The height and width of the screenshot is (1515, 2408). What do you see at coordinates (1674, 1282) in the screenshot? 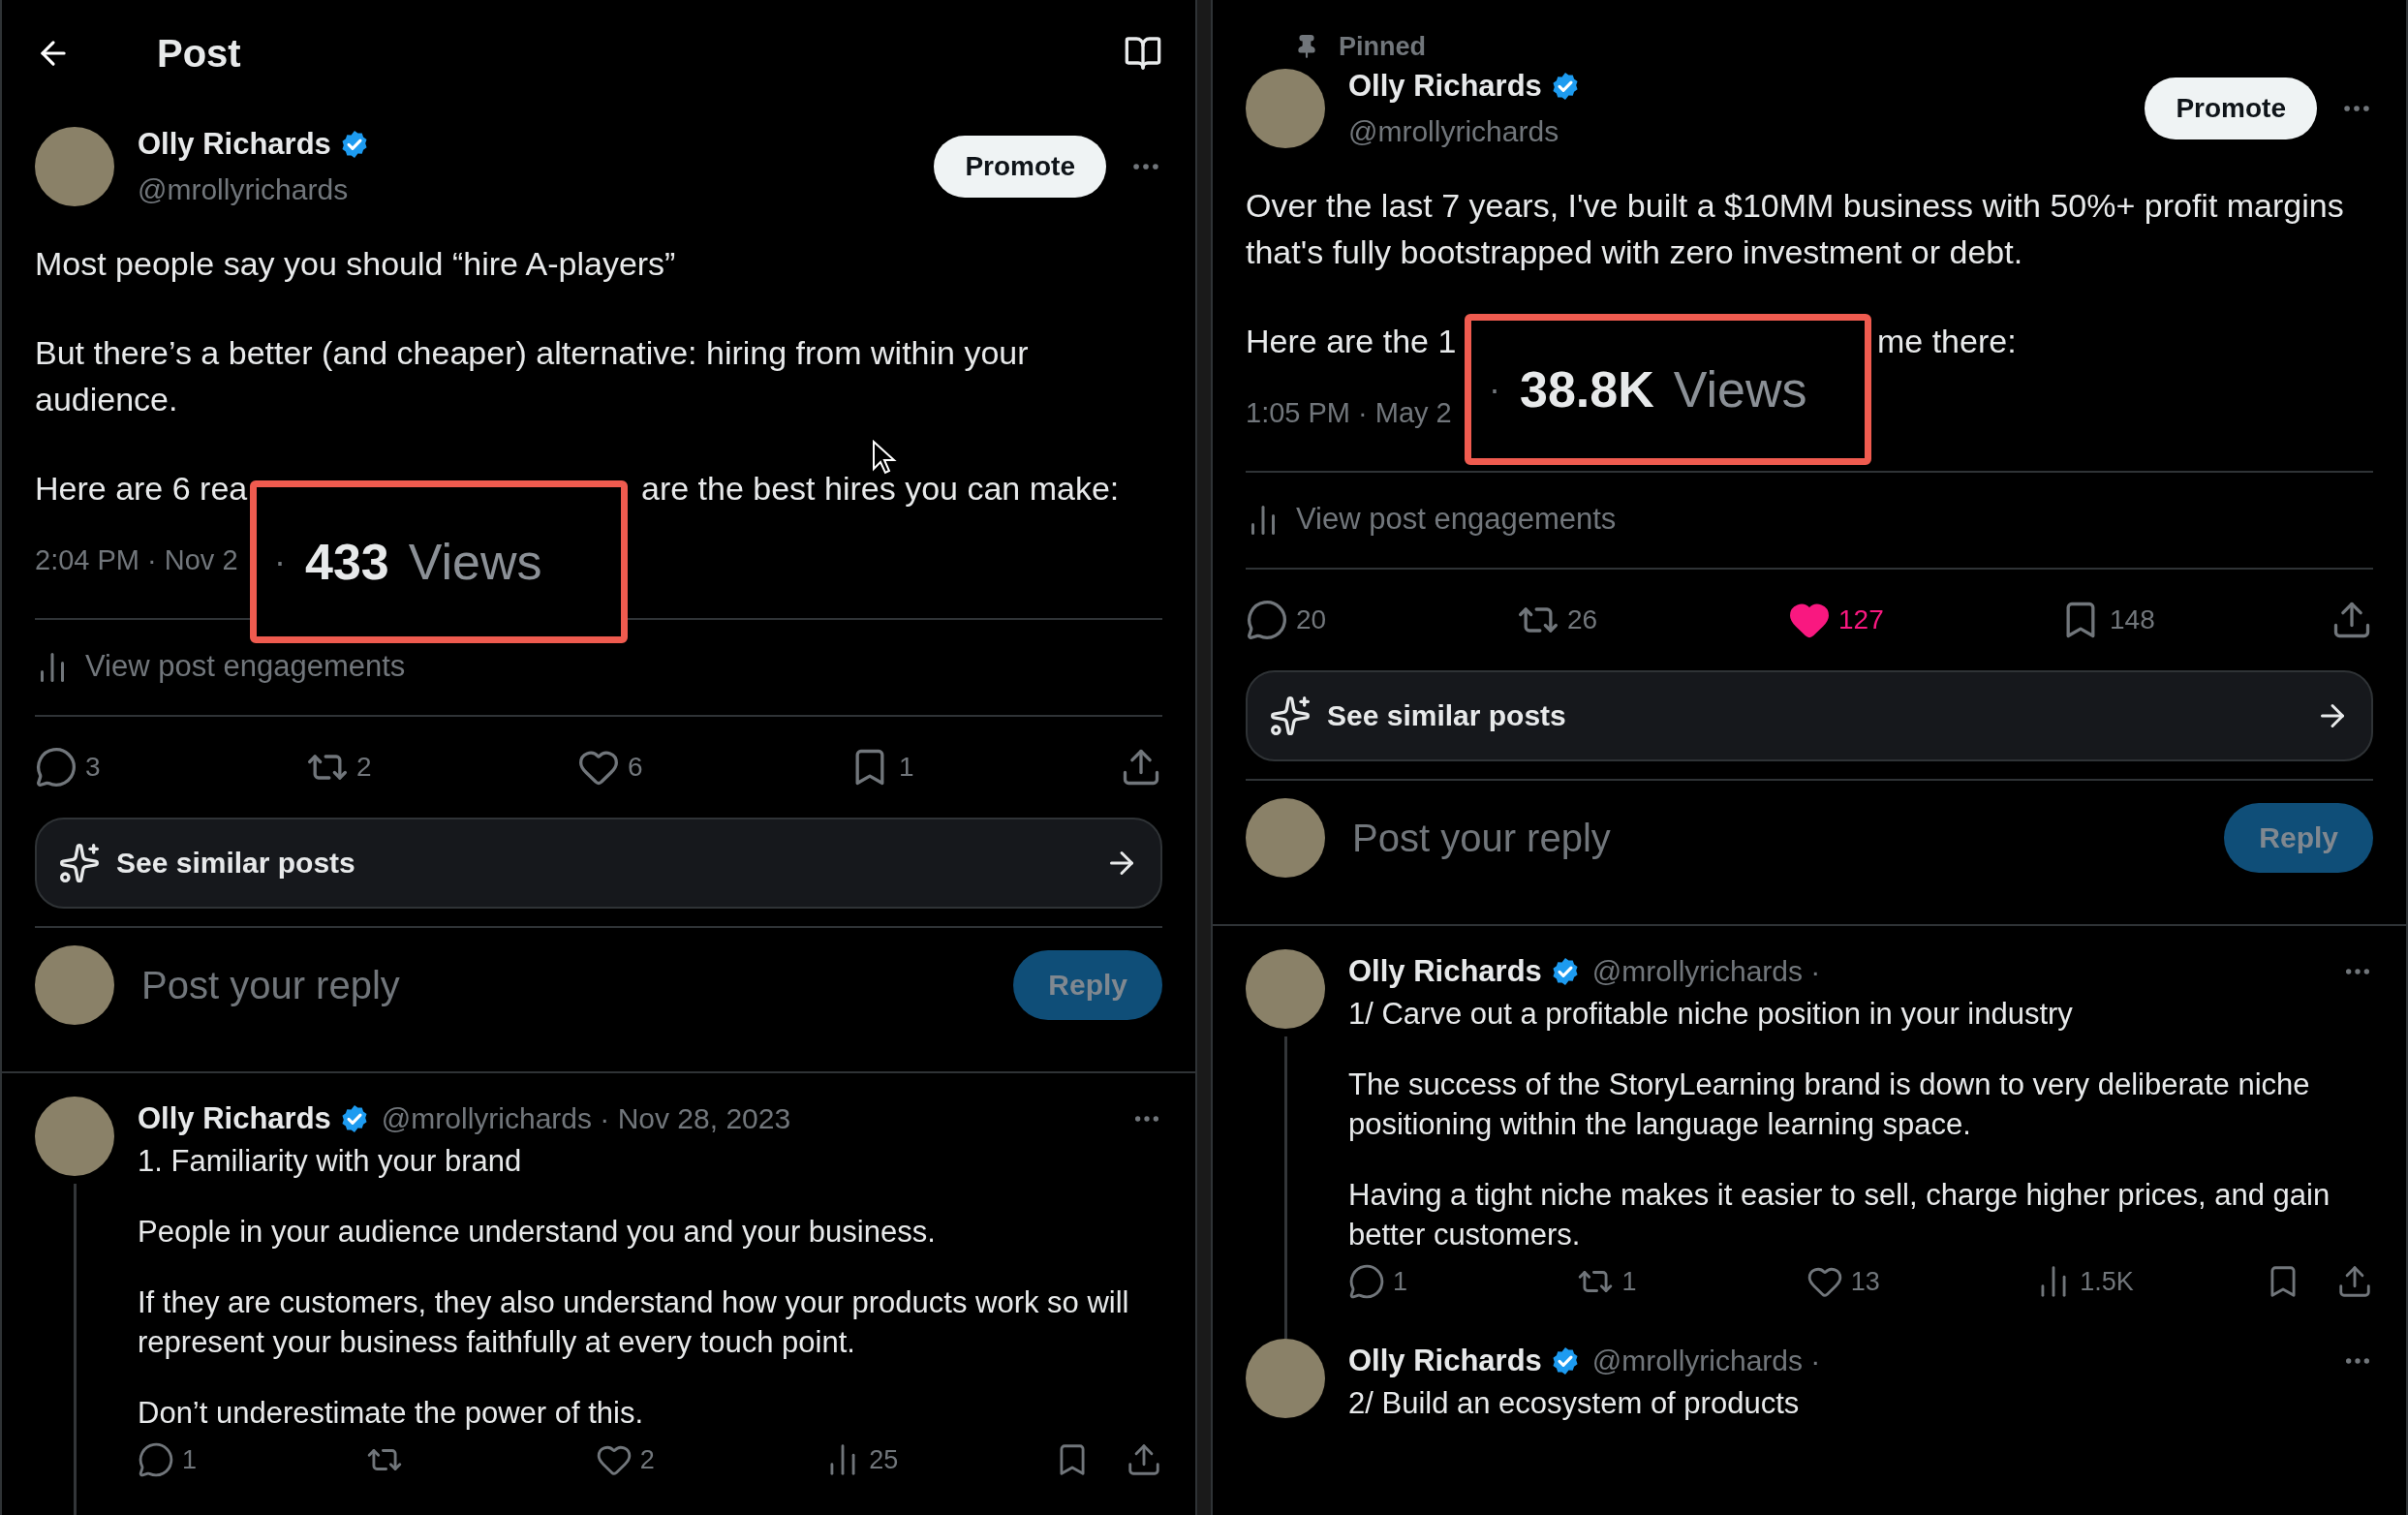
I see `repost-stat-button: 1` at bounding box center [1674, 1282].